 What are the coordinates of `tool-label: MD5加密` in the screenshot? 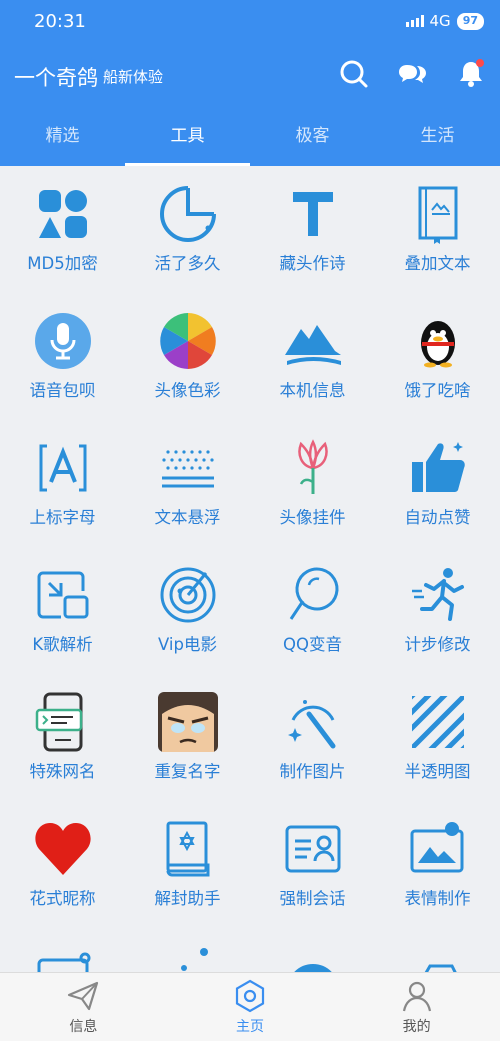 It's located at (62, 263).